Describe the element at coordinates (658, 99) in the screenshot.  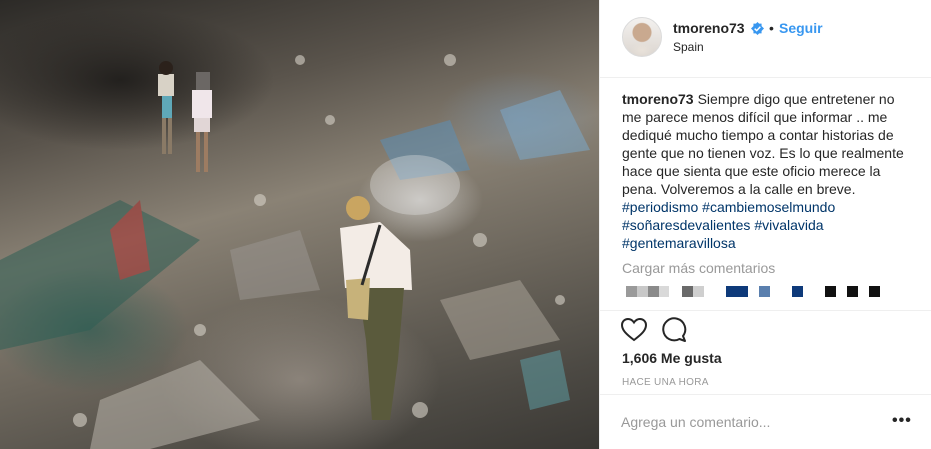
I see `caption-username-link: tmoreno73` at that location.